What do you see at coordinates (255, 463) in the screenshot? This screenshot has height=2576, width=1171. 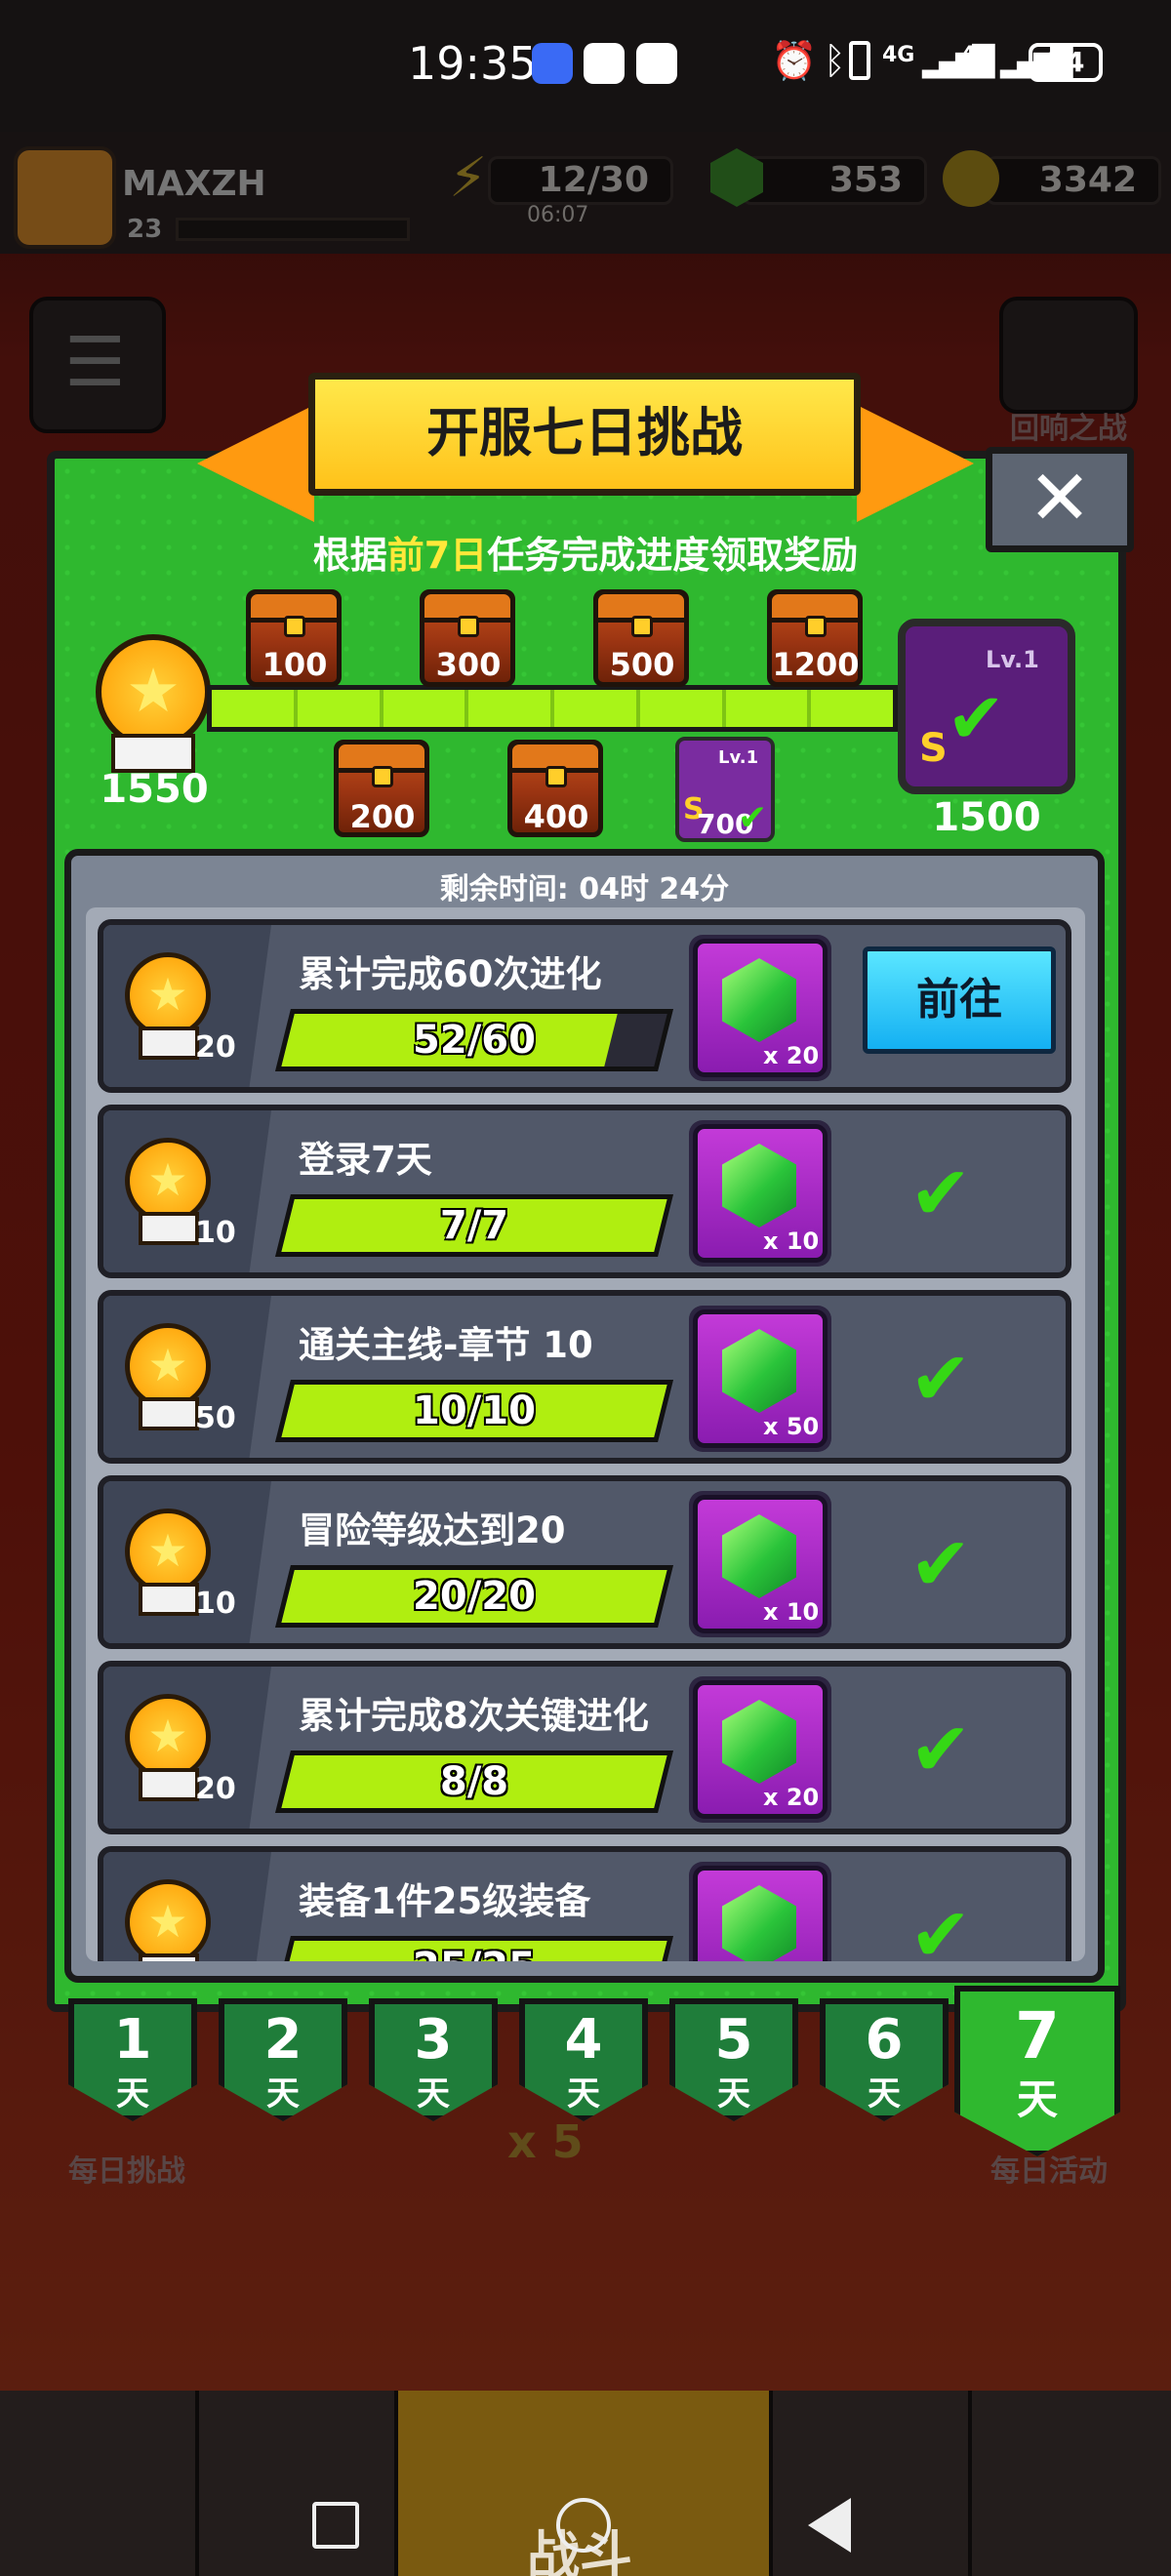 I see `banner-ribbon-left` at bounding box center [255, 463].